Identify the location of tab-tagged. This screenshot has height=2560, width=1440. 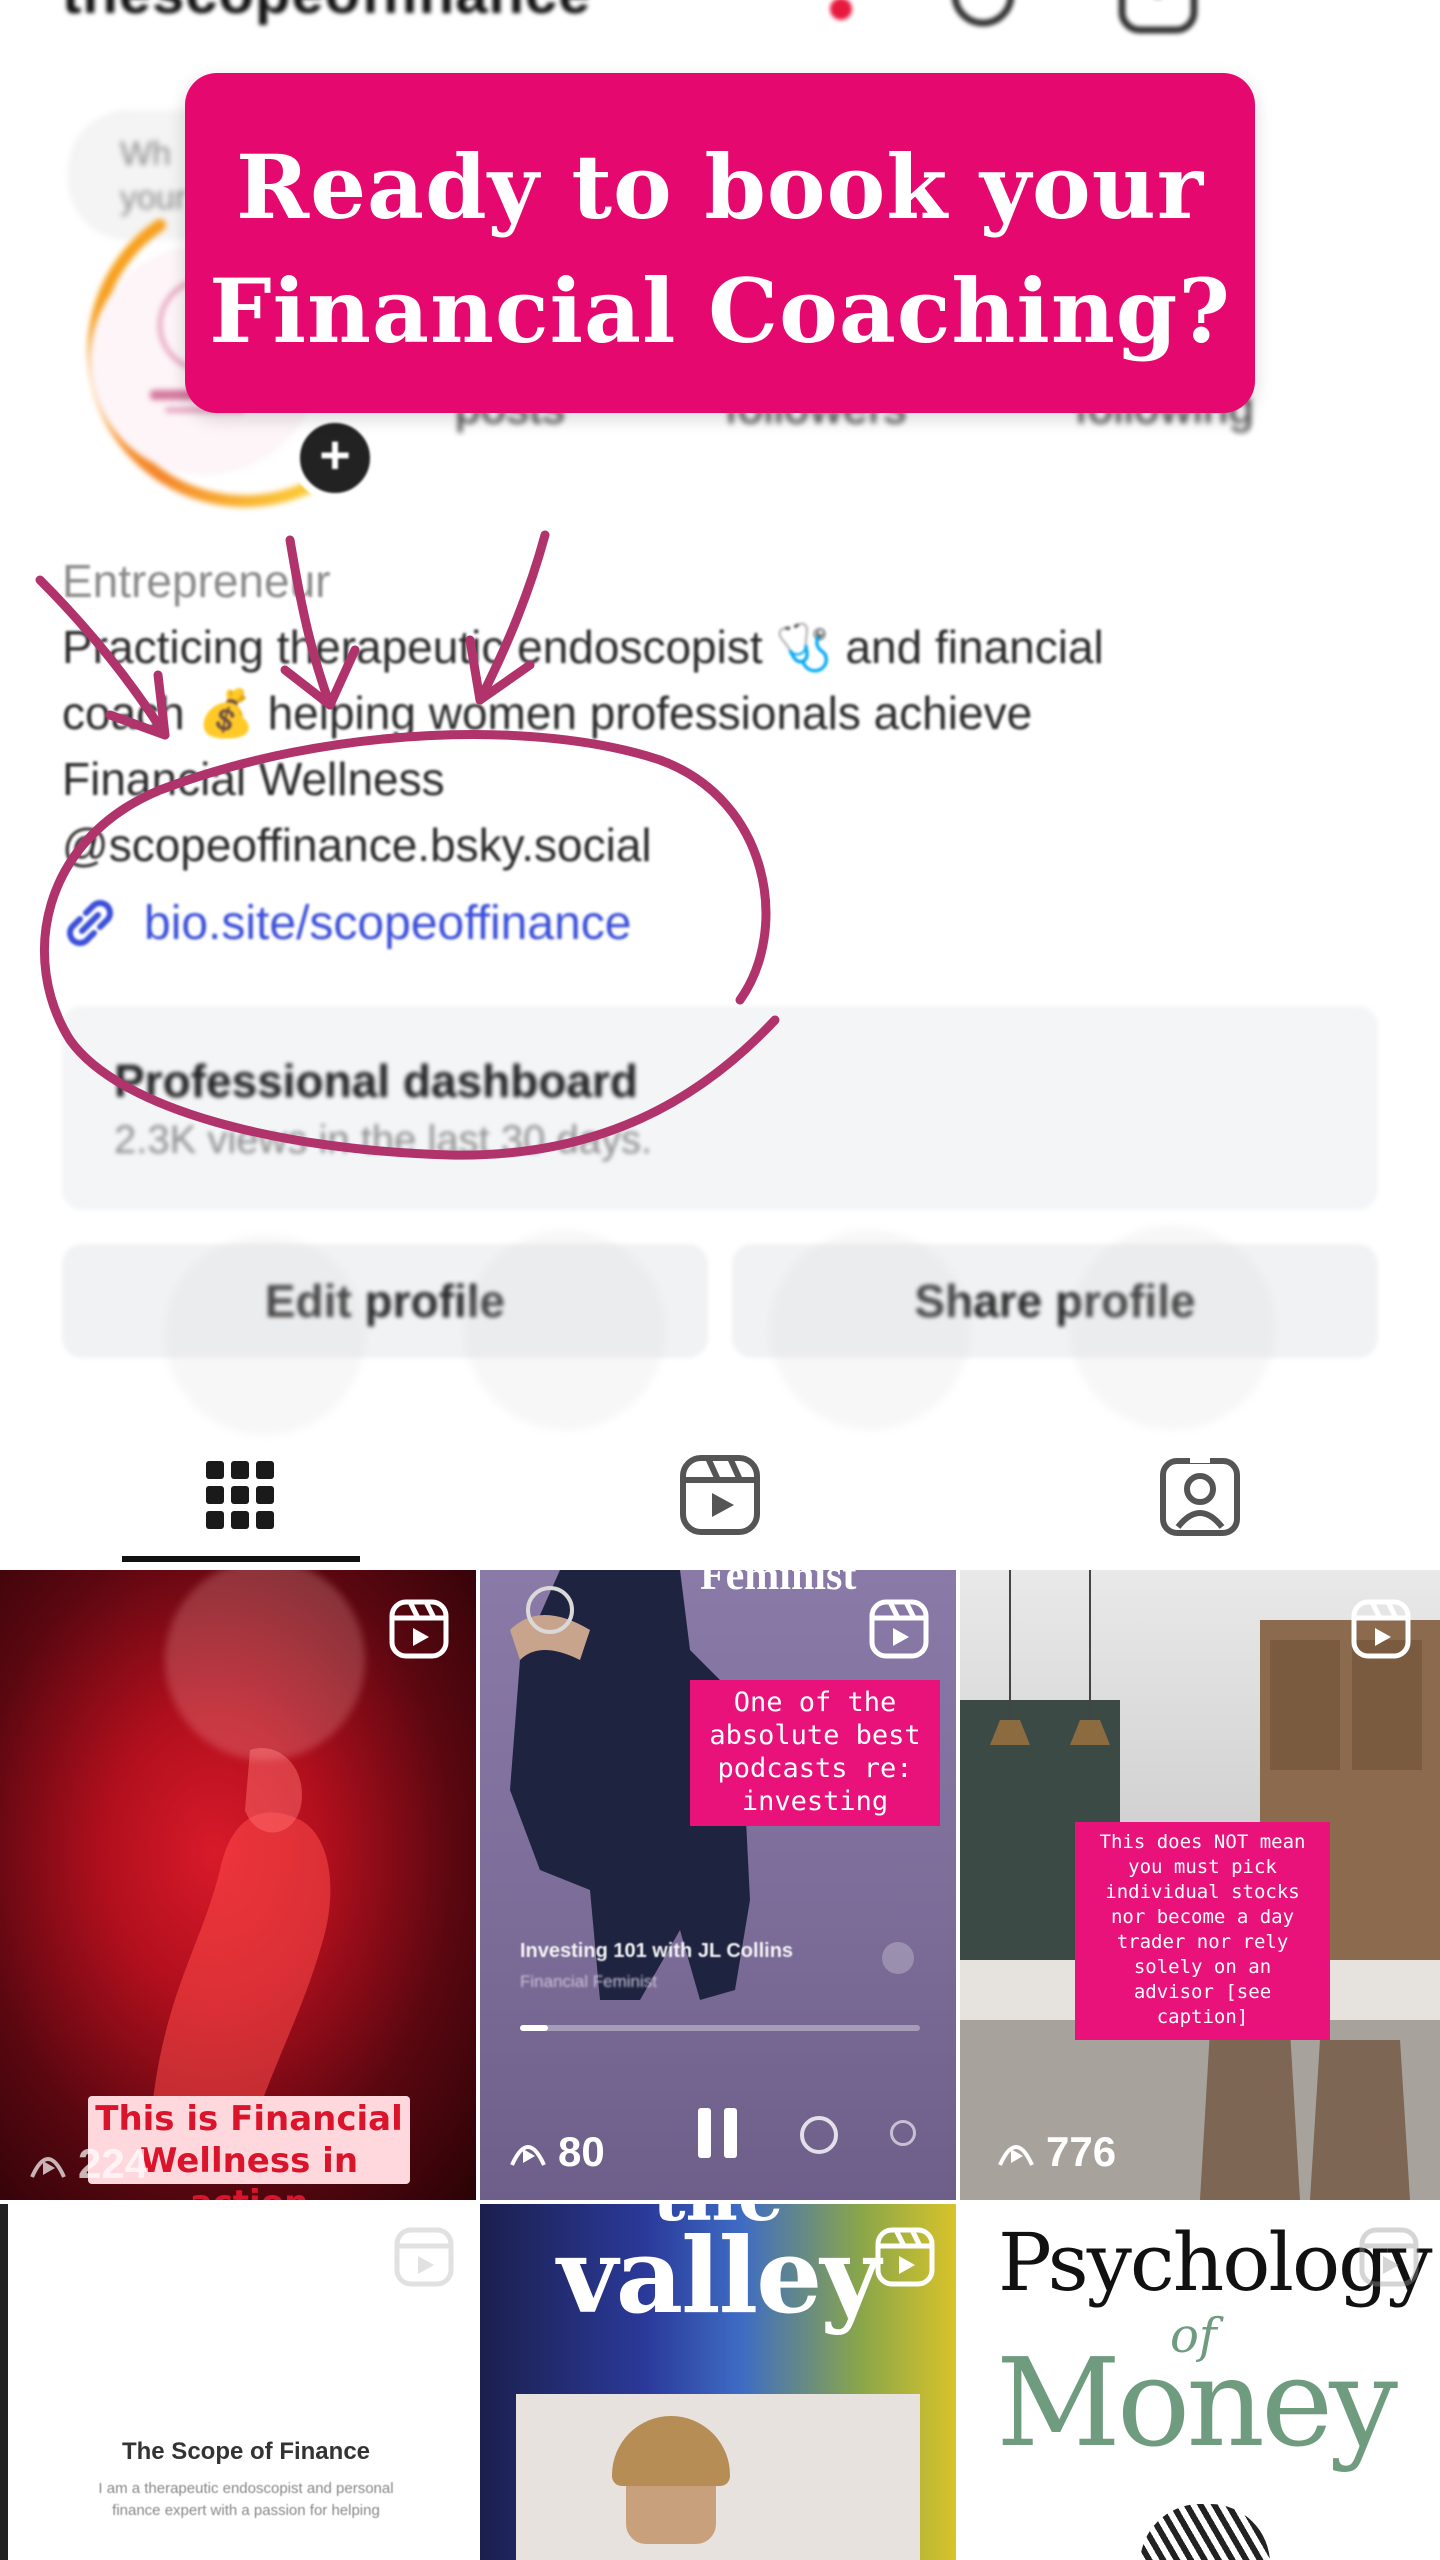
(1200, 1495).